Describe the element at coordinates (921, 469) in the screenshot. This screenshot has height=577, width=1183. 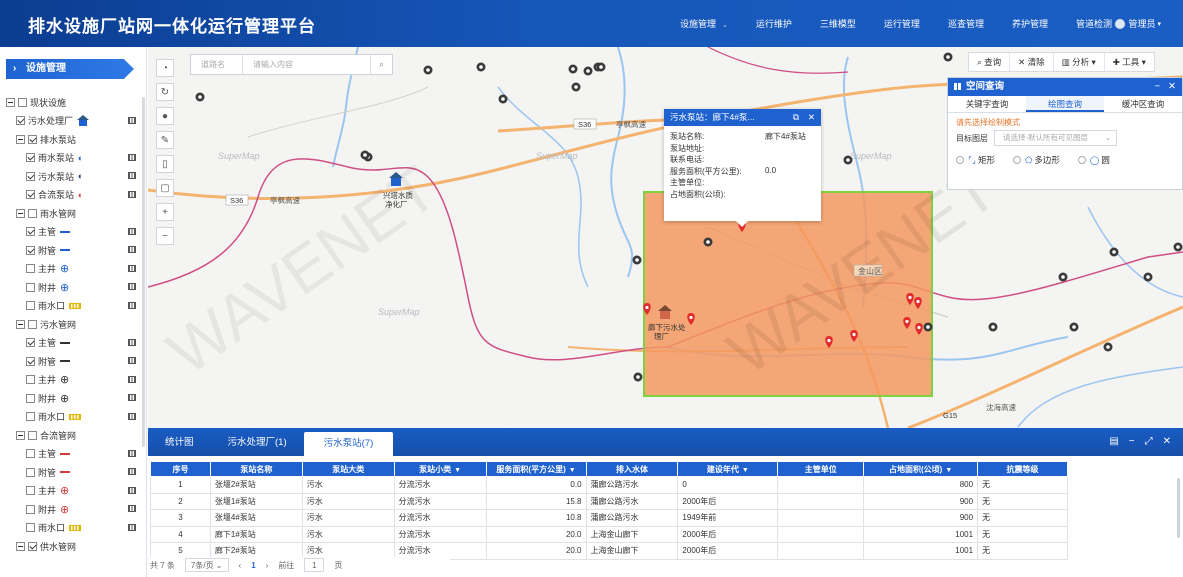
I see `column-header: 占地面积(公顷) ▼` at that location.